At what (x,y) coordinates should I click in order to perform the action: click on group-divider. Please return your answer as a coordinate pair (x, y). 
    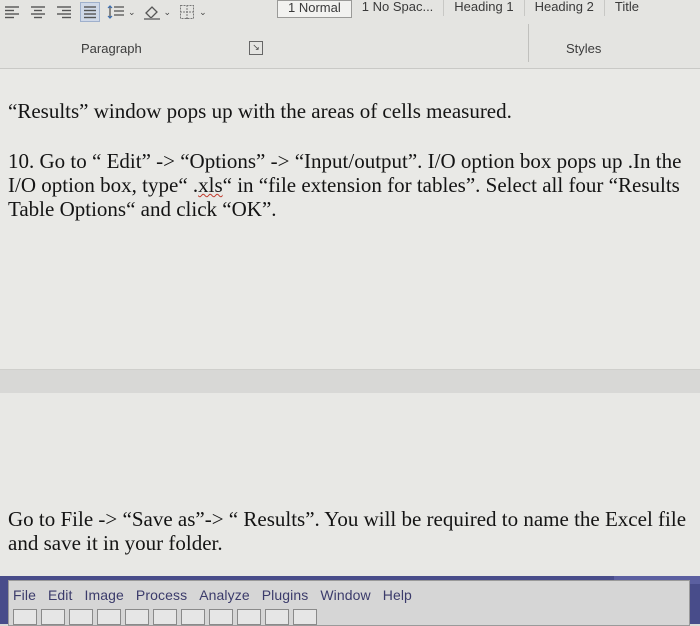
    Looking at the image, I should click on (528, 43).